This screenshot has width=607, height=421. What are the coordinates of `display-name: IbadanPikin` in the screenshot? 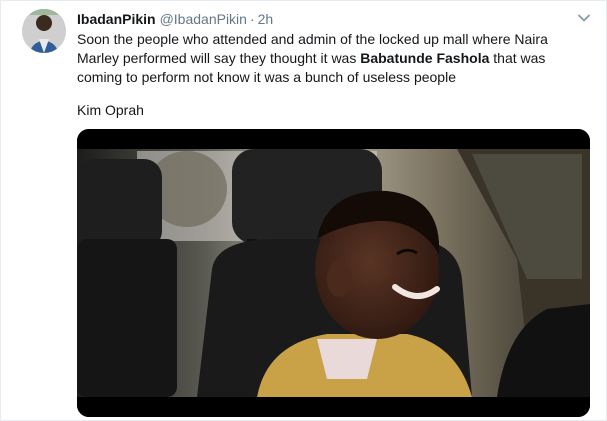 It's located at (116, 19).